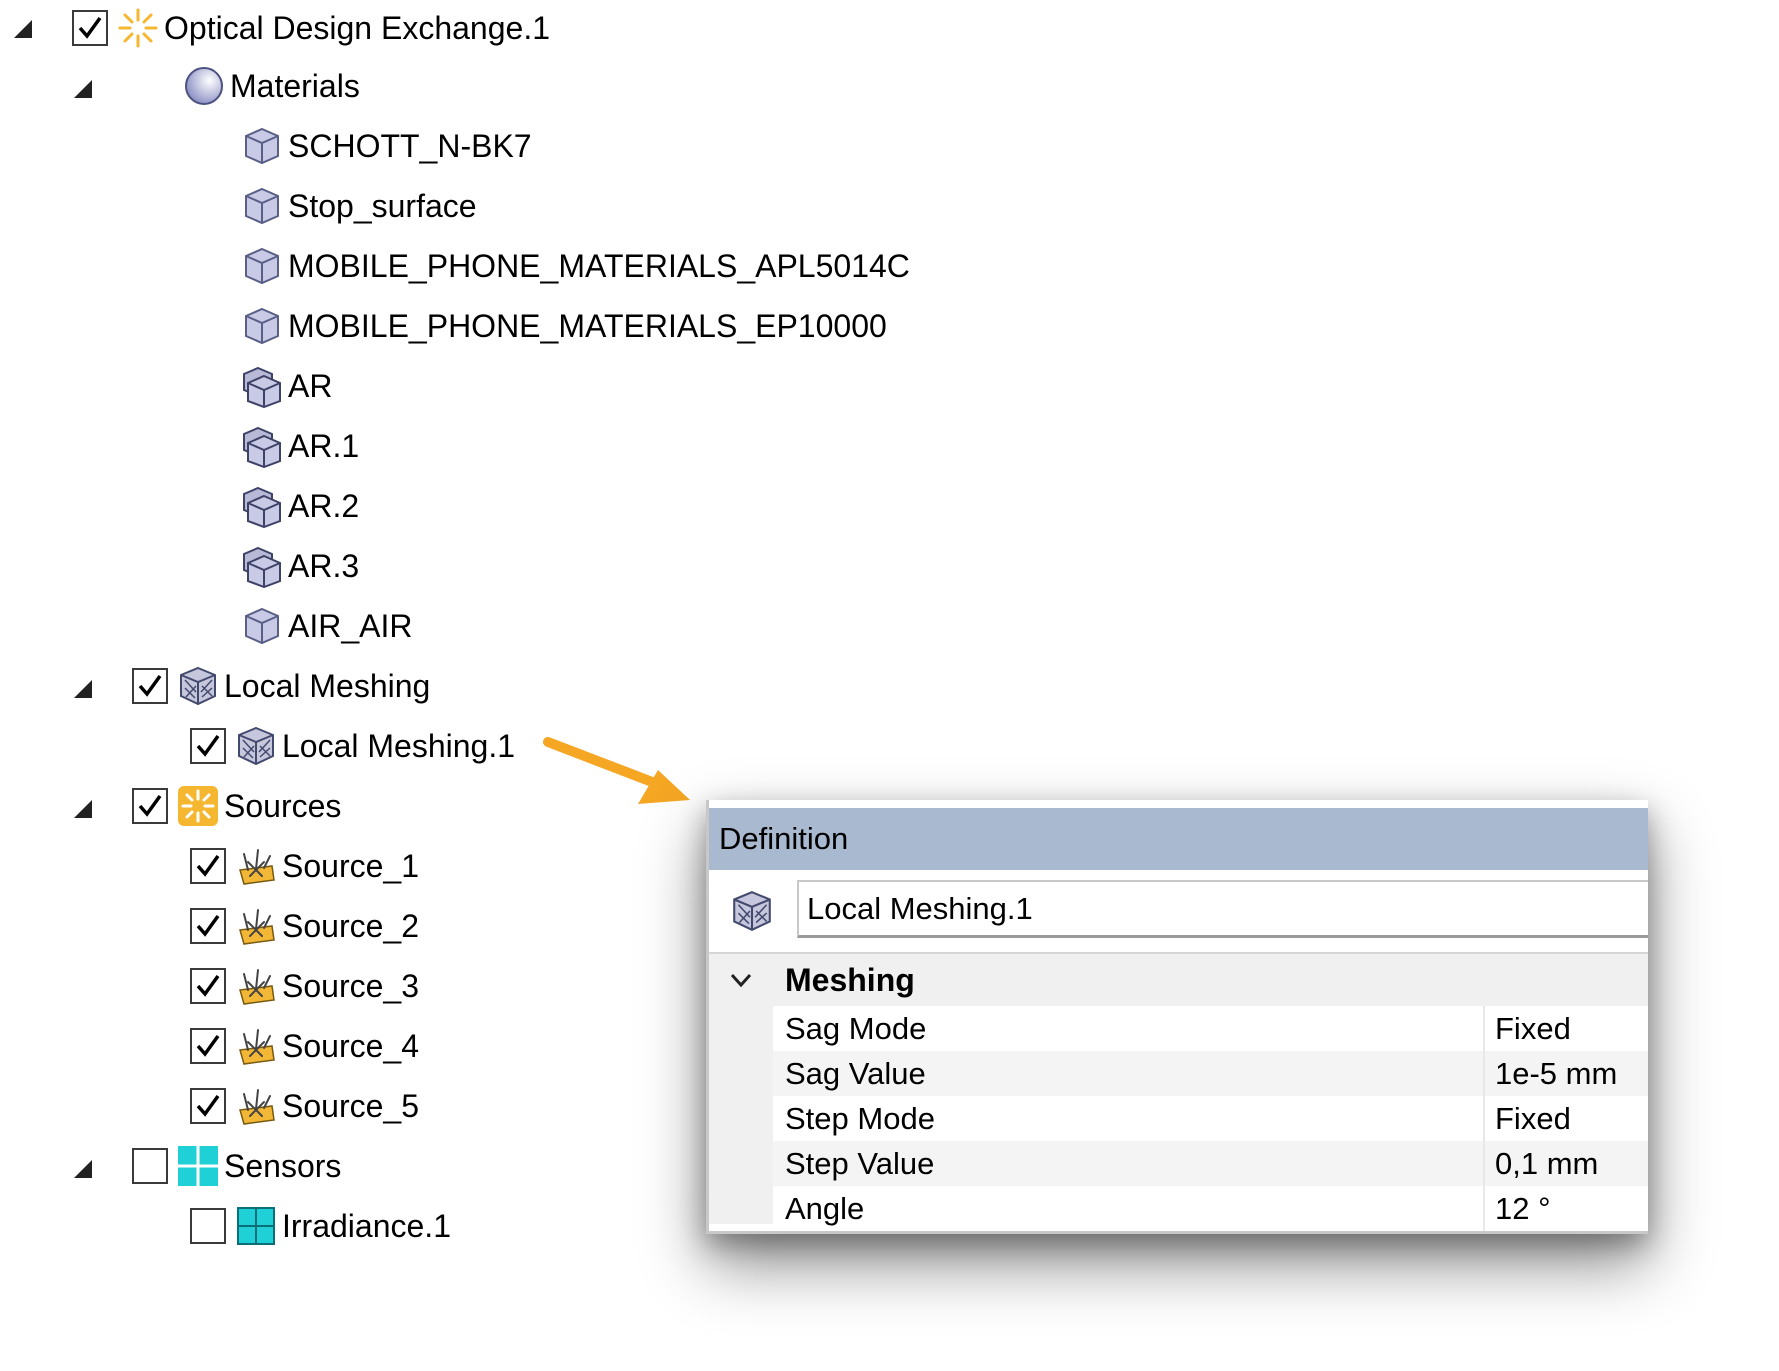 The width and height of the screenshot is (1779, 1371). What do you see at coordinates (1517, 1208) in the screenshot?
I see `property-value: 12 °` at bounding box center [1517, 1208].